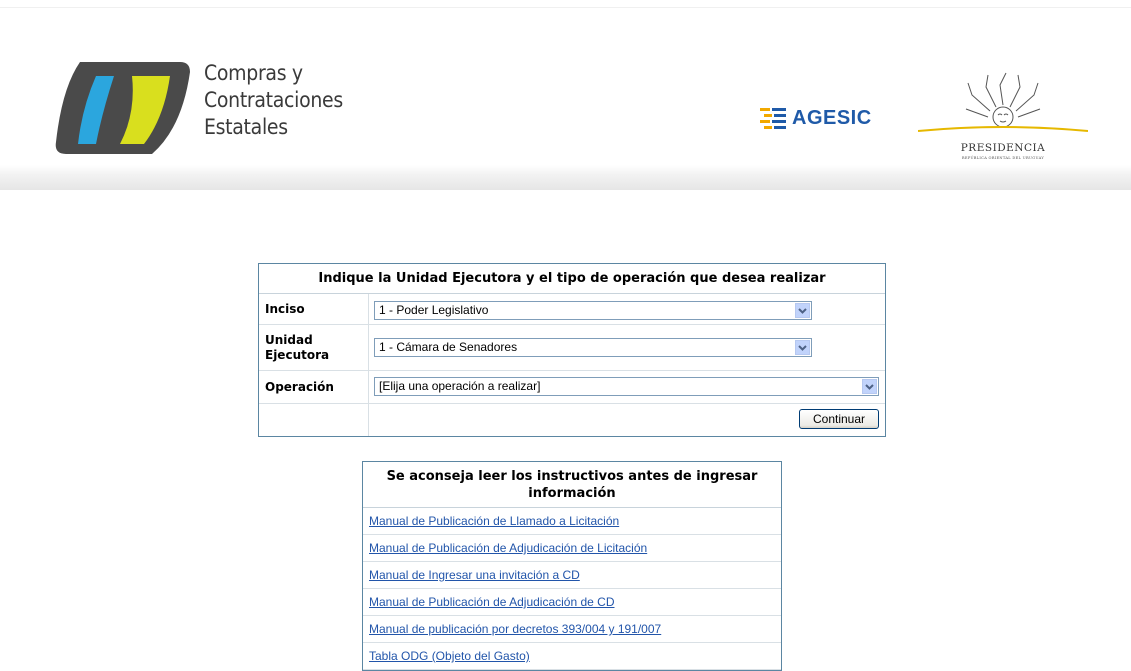 Image resolution: width=1131 pixels, height=671 pixels. I want to click on agesic-label: AGESIC, so click(832, 117).